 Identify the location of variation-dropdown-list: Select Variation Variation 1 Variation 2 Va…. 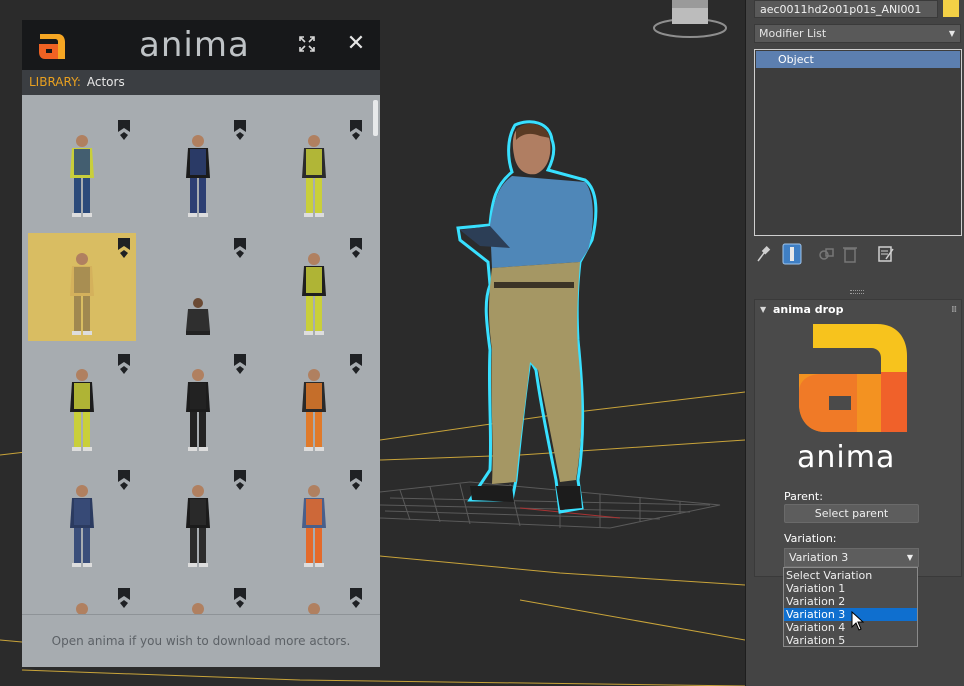
(850, 607).